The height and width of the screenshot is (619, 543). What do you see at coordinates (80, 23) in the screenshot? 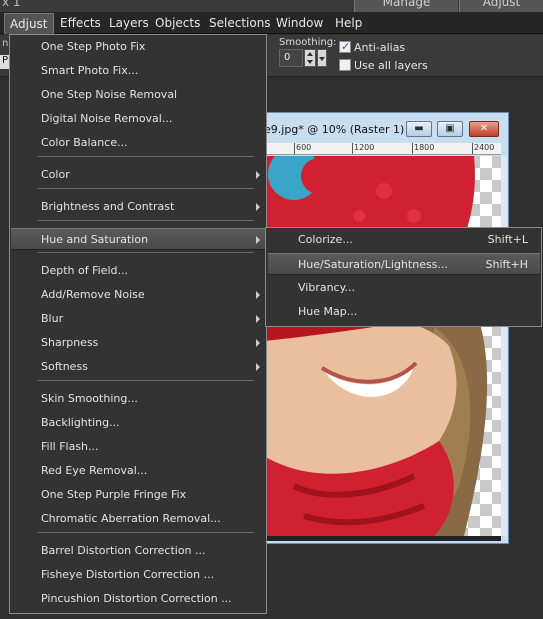
I see `menu-effects: Effects` at bounding box center [80, 23].